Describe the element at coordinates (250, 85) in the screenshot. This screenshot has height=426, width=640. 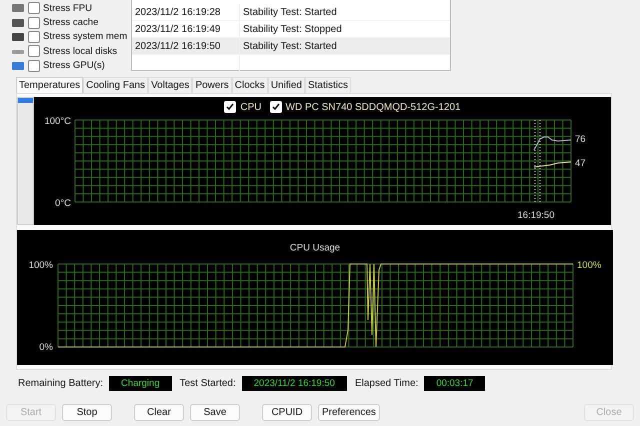
I see `tab: Clocks` at that location.